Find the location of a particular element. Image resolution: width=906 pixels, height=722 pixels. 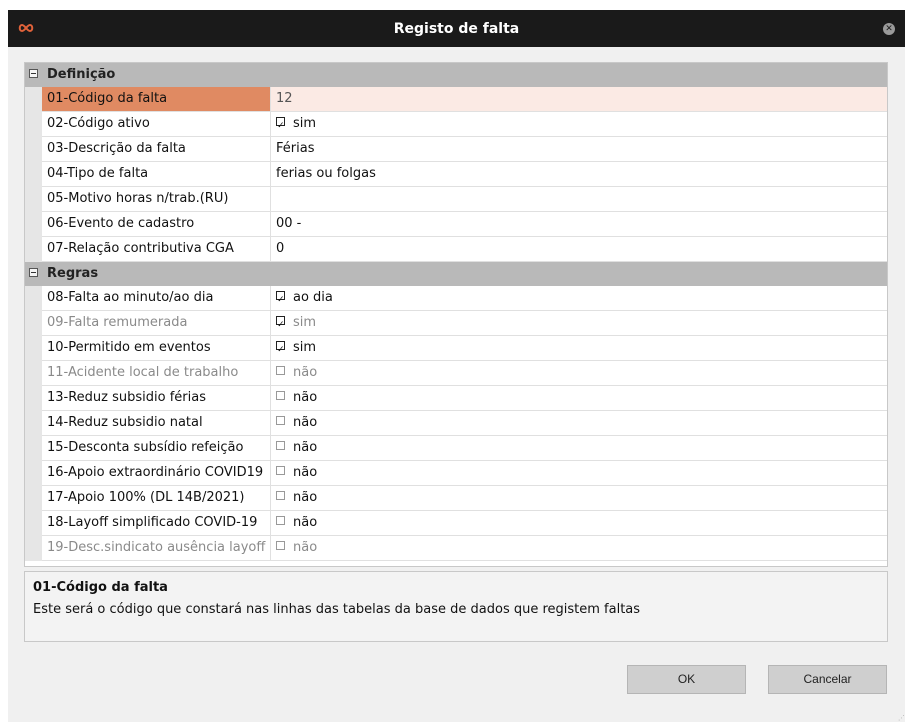

property-row: 02-Código ativo sim is located at coordinates (456, 125).